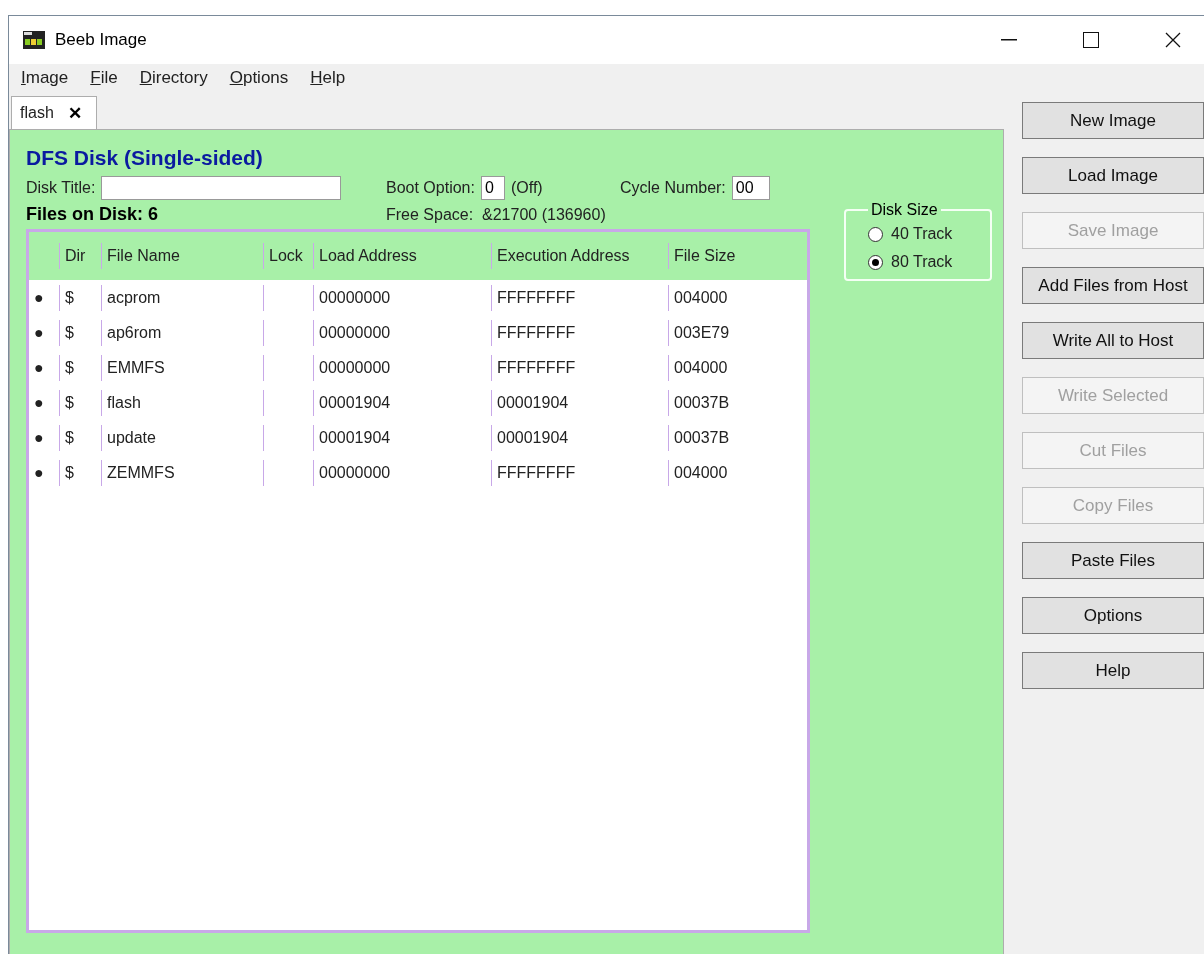 The width and height of the screenshot is (1204, 954). I want to click on action-button: Load Image, so click(1113, 175).